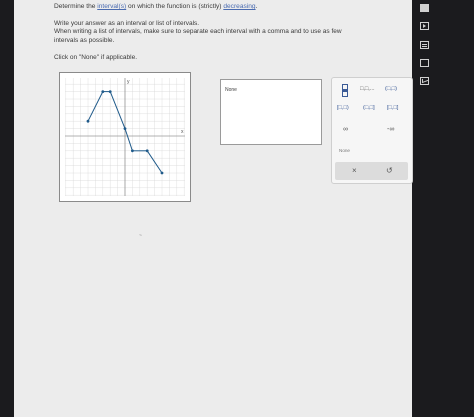 The image size is (474, 417). Describe the element at coordinates (424, 81) in the screenshot. I see `message-icon` at that location.